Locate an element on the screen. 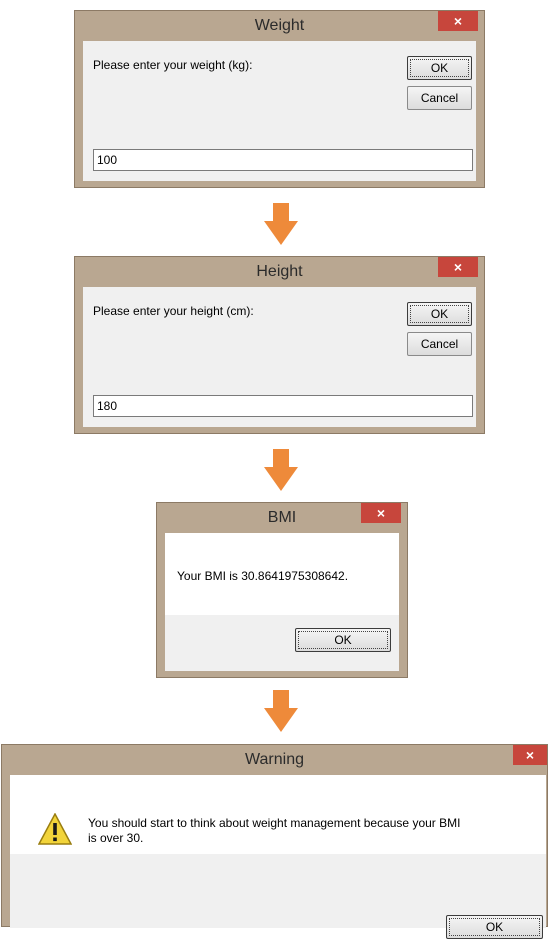  warning-dialog-title: Warning is located at coordinates (274, 759).